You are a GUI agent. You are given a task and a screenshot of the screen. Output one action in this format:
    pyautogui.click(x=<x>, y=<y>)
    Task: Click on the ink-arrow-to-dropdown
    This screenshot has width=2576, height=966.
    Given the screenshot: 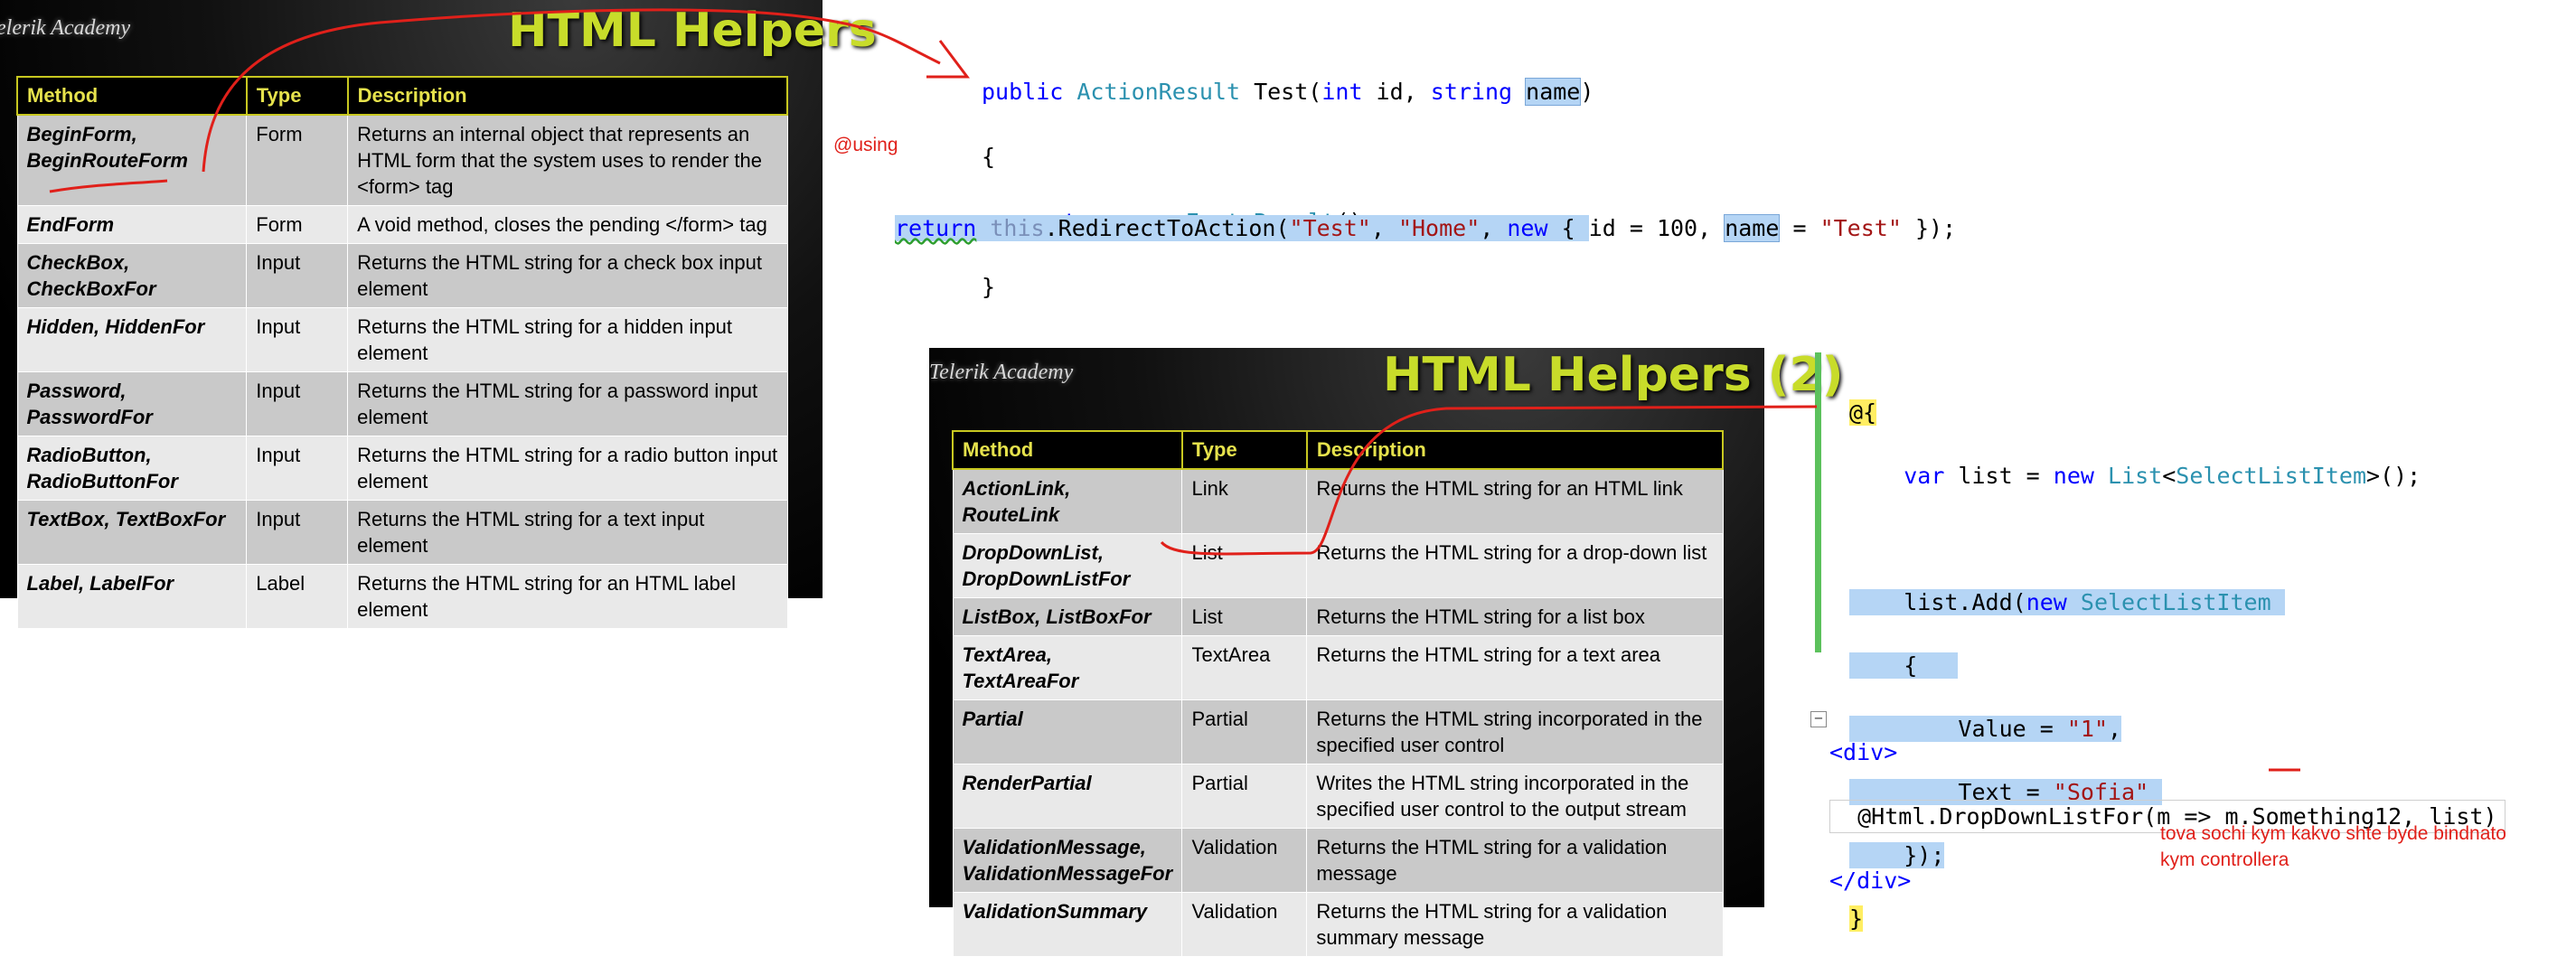 What is the action you would take?
    pyautogui.click(x=1489, y=480)
    